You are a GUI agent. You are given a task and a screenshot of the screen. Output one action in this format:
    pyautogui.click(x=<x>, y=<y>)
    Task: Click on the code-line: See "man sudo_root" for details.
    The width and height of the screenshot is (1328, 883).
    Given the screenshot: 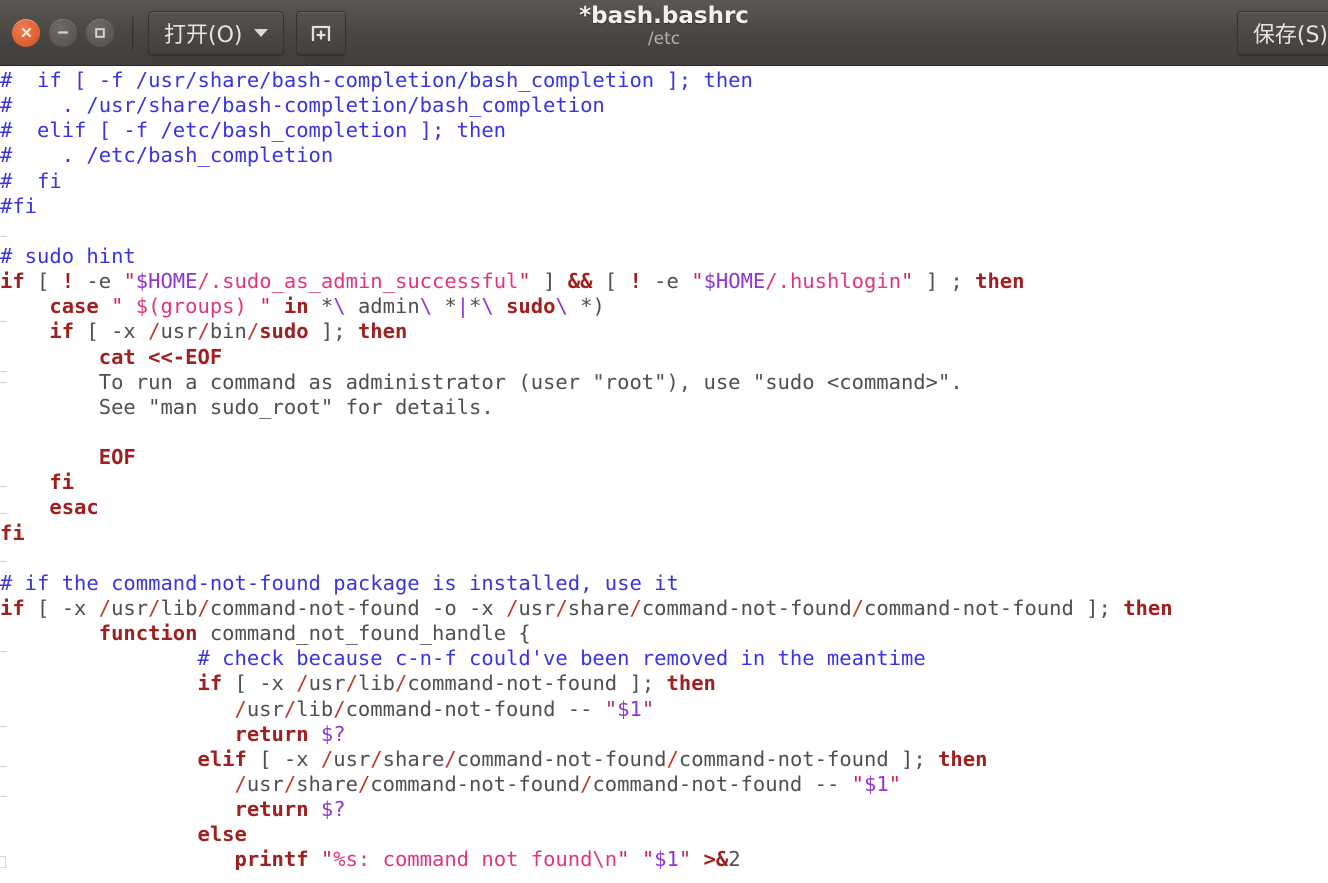 What is the action you would take?
    pyautogui.click(x=247, y=406)
    